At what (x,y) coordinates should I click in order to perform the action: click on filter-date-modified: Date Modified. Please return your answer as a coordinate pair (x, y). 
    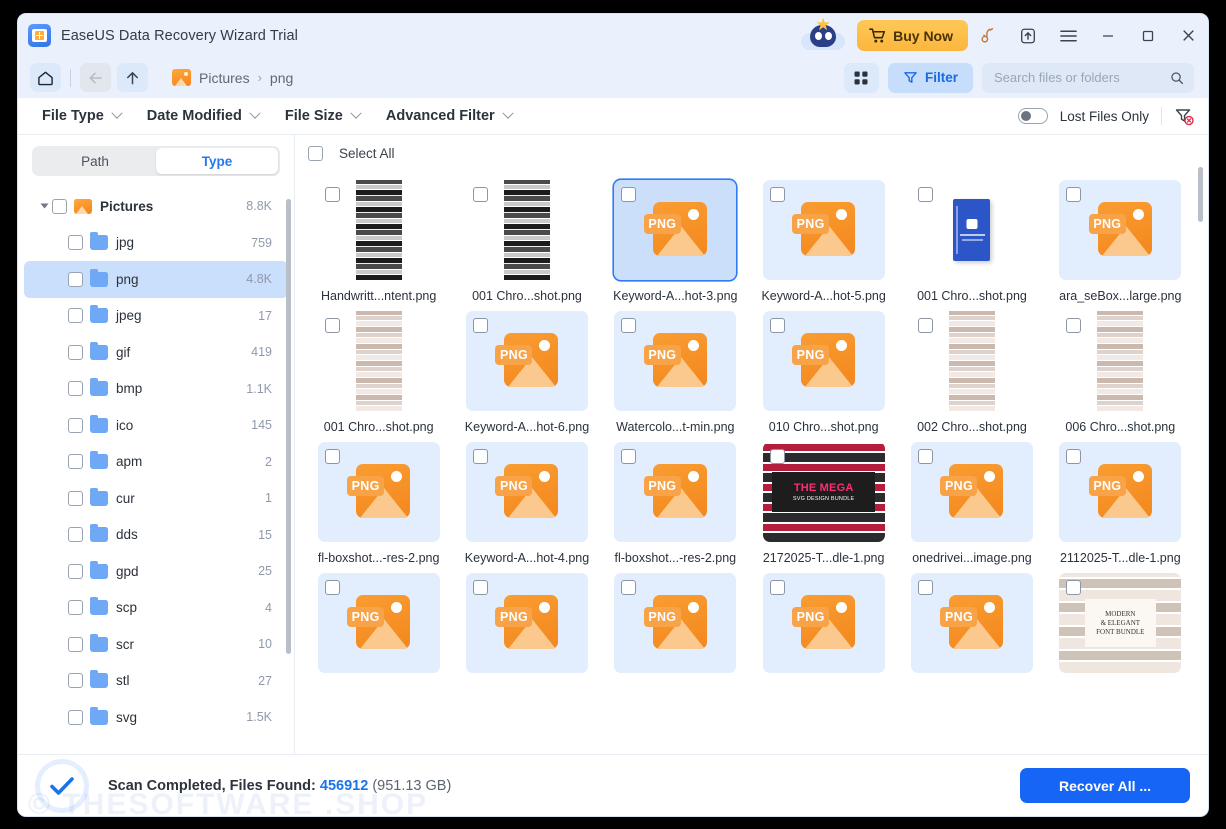
    Looking at the image, I should click on (204, 115).